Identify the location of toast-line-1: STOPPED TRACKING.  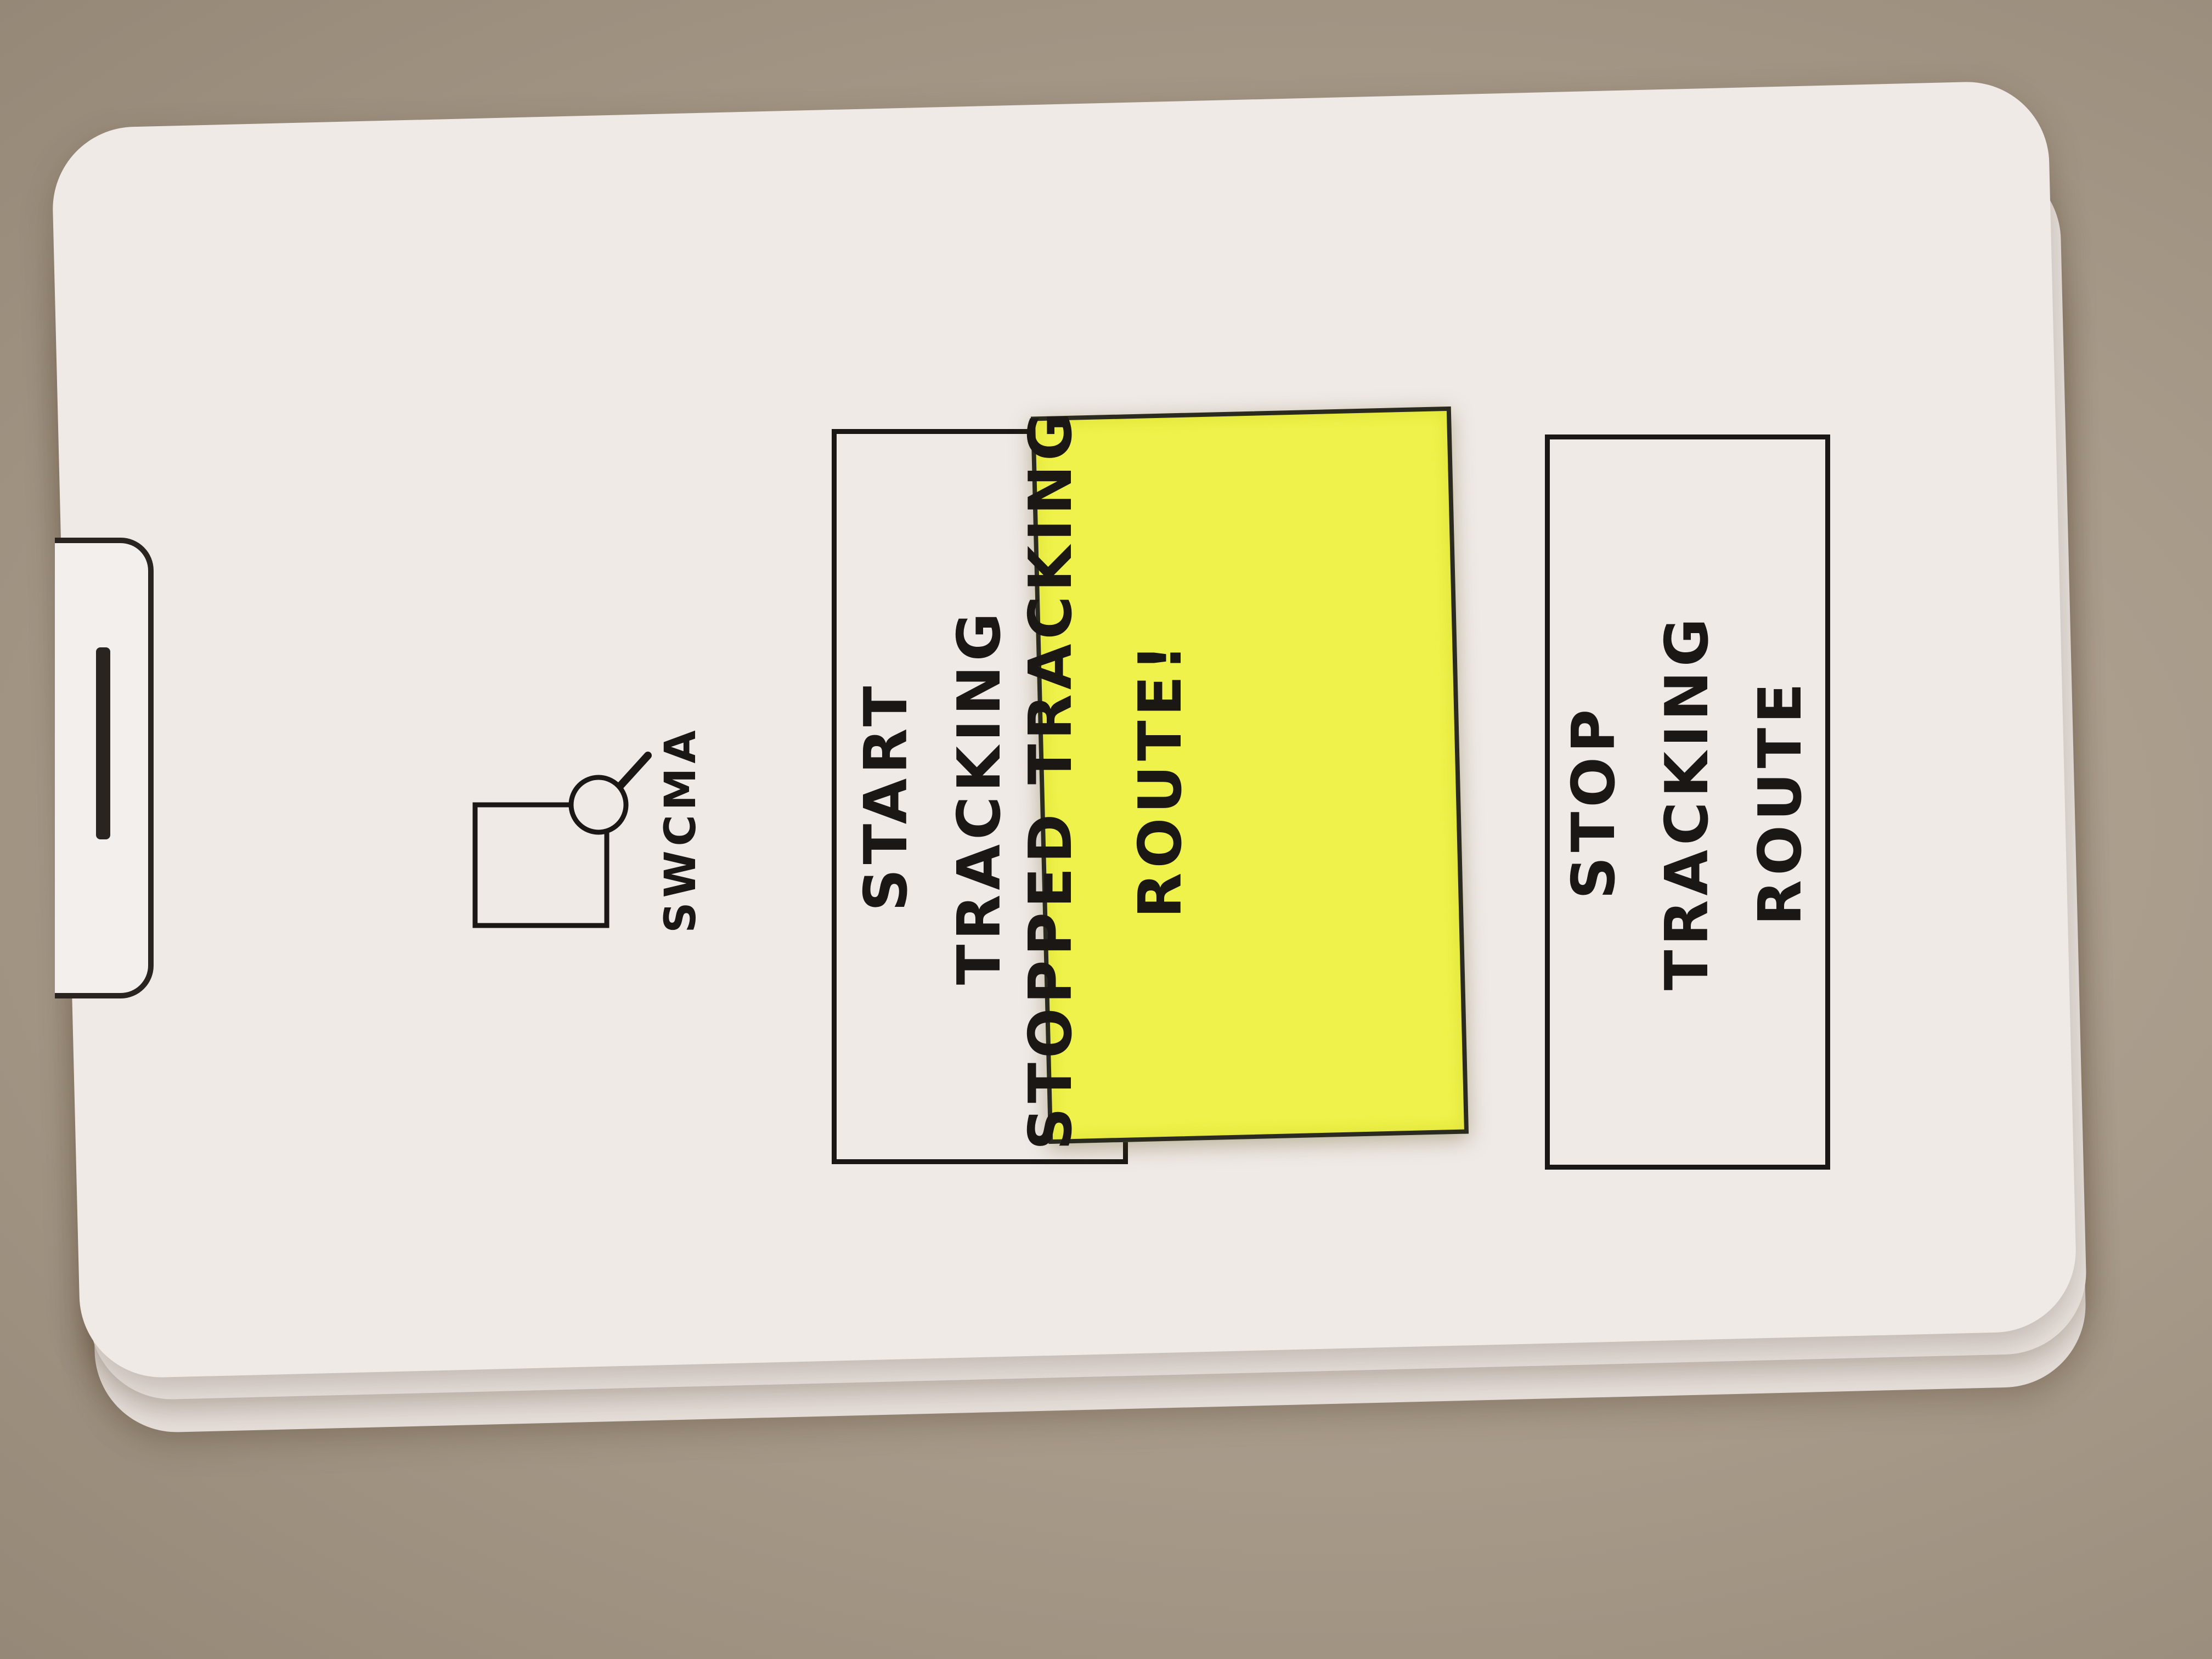
(1051, 779).